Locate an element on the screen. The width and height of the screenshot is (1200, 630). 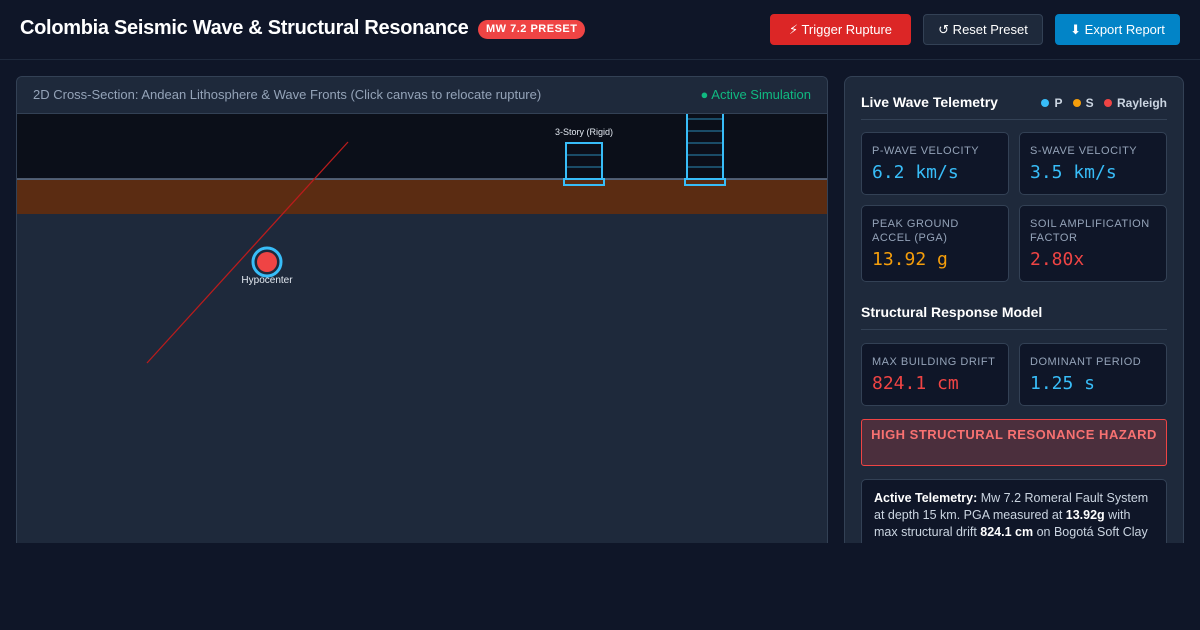
legend-item-s: S is located at coordinates (1083, 103).